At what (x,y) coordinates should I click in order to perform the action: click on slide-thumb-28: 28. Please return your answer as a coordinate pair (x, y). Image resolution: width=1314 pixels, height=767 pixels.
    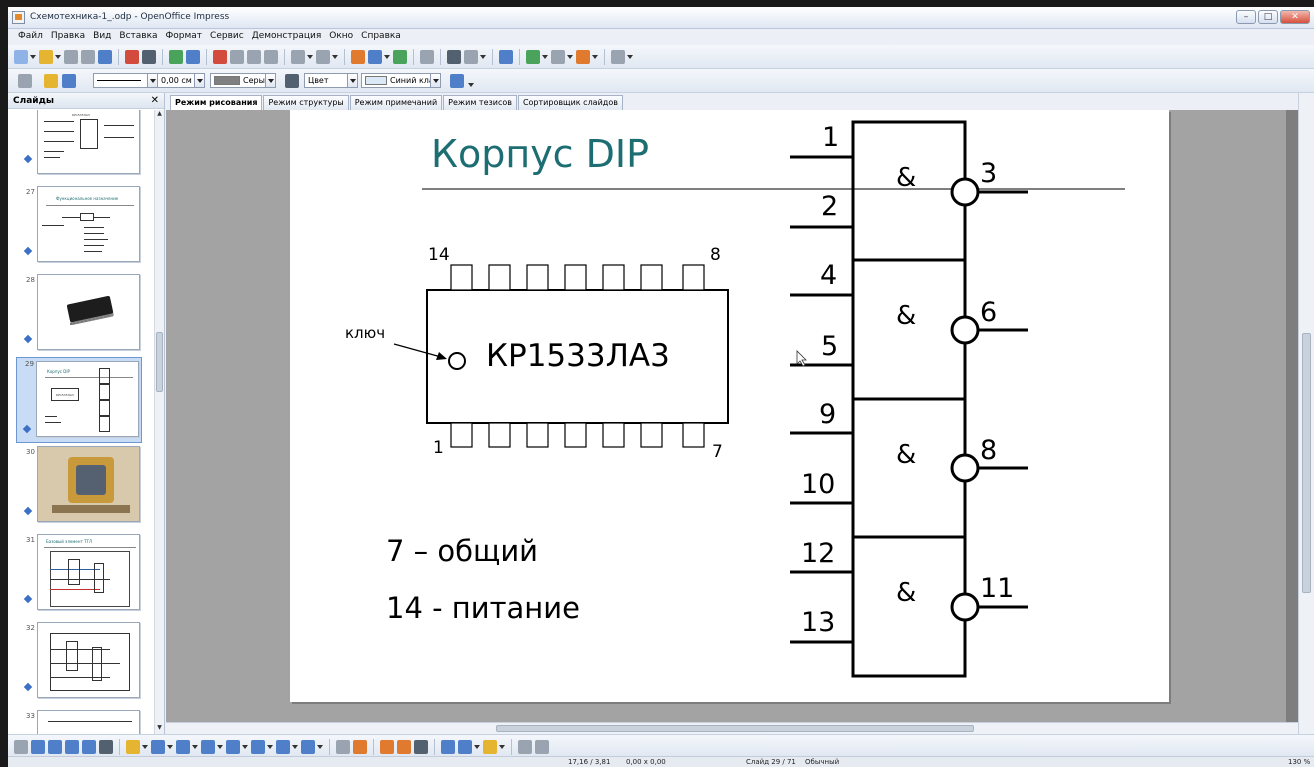
    Looking at the image, I should click on (80, 317).